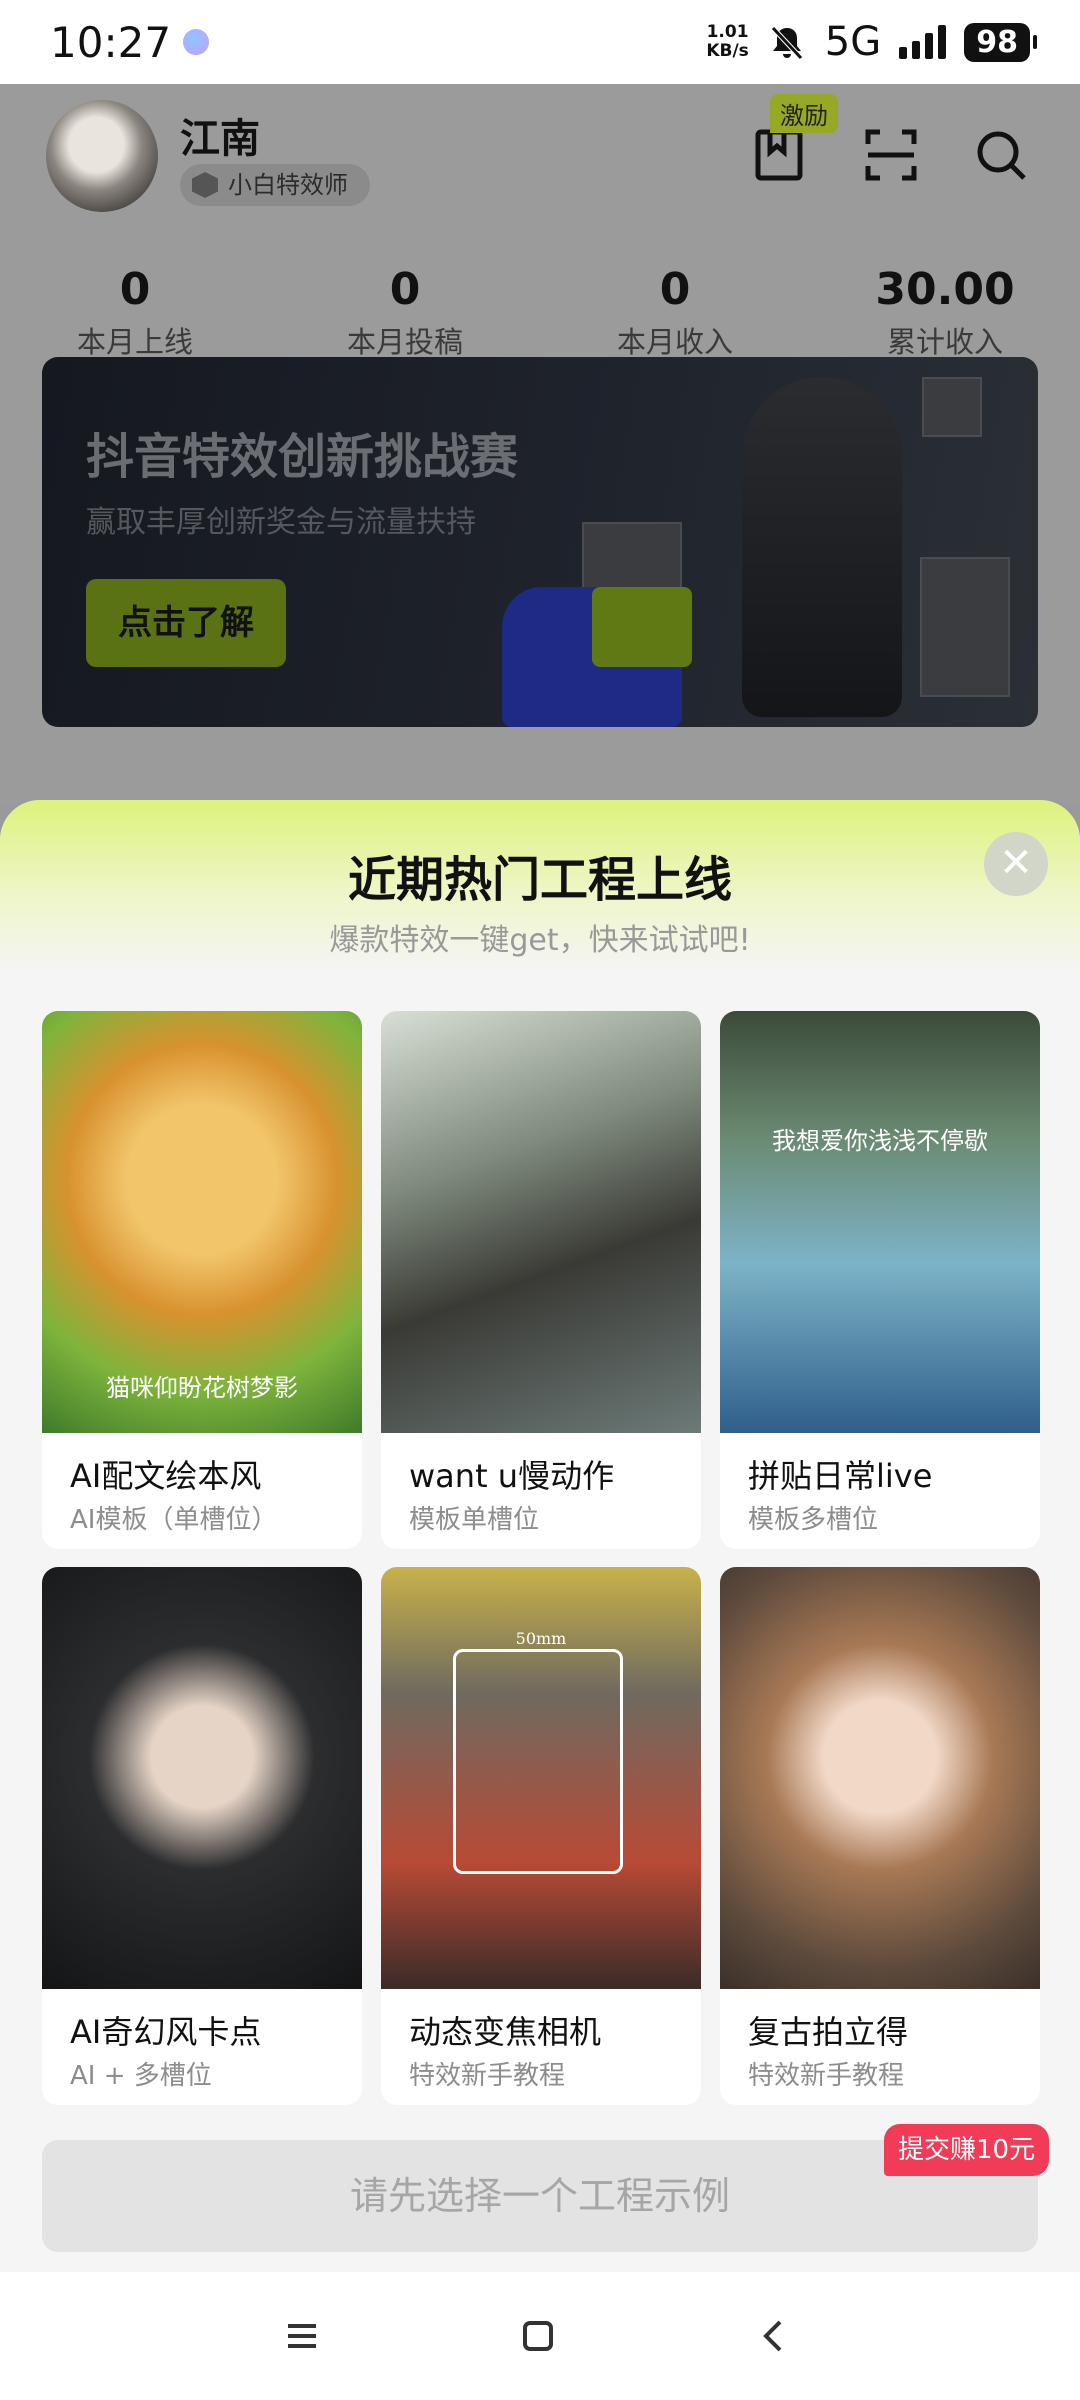  I want to click on back-icon, so click(774, 2336).